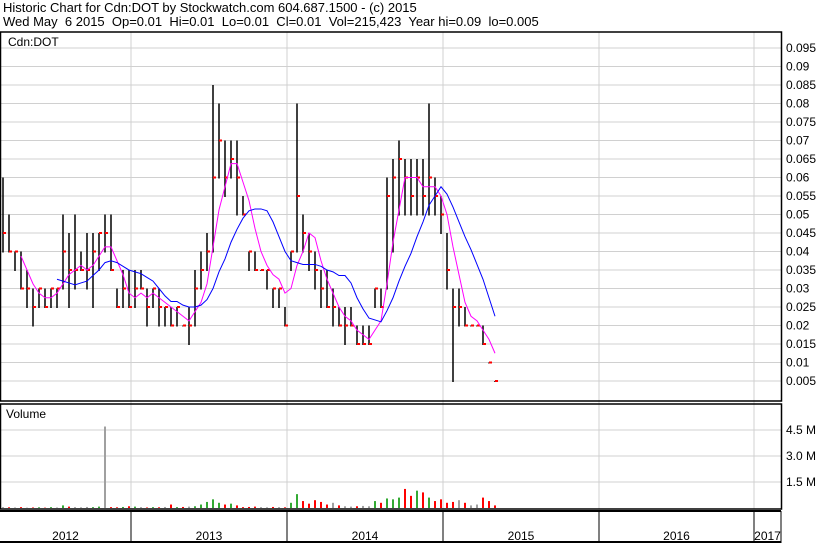 Image resolution: width=830 pixels, height=543 pixels. What do you see at coordinates (801, 122) in the screenshot?
I see `price-tick-label: 0.075` at bounding box center [801, 122].